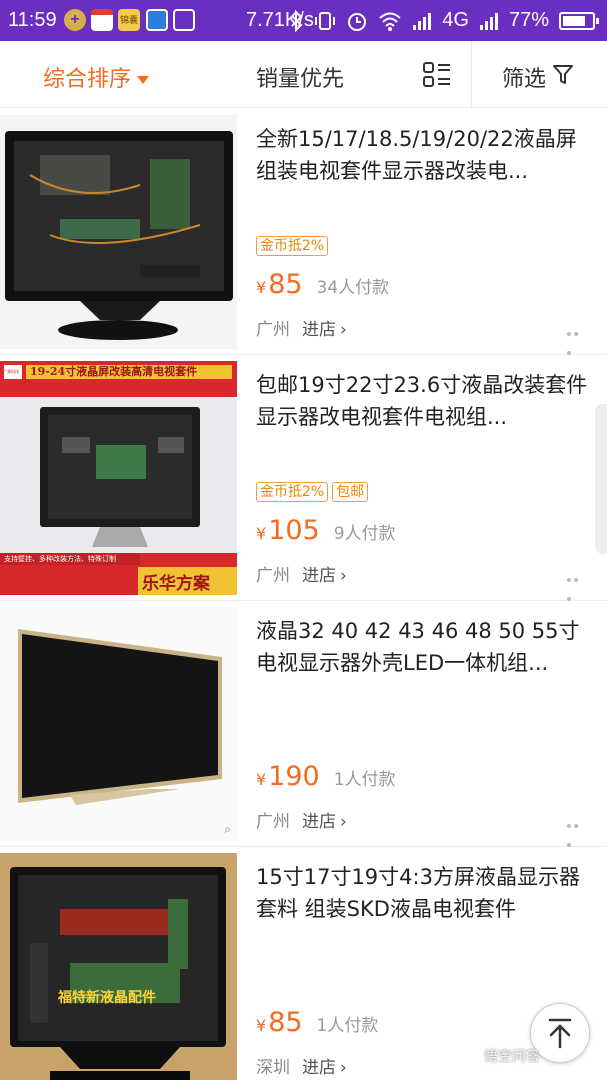 This screenshot has width=607, height=1080. Describe the element at coordinates (75, 20) in the screenshot. I see `coin-icon: +` at that location.